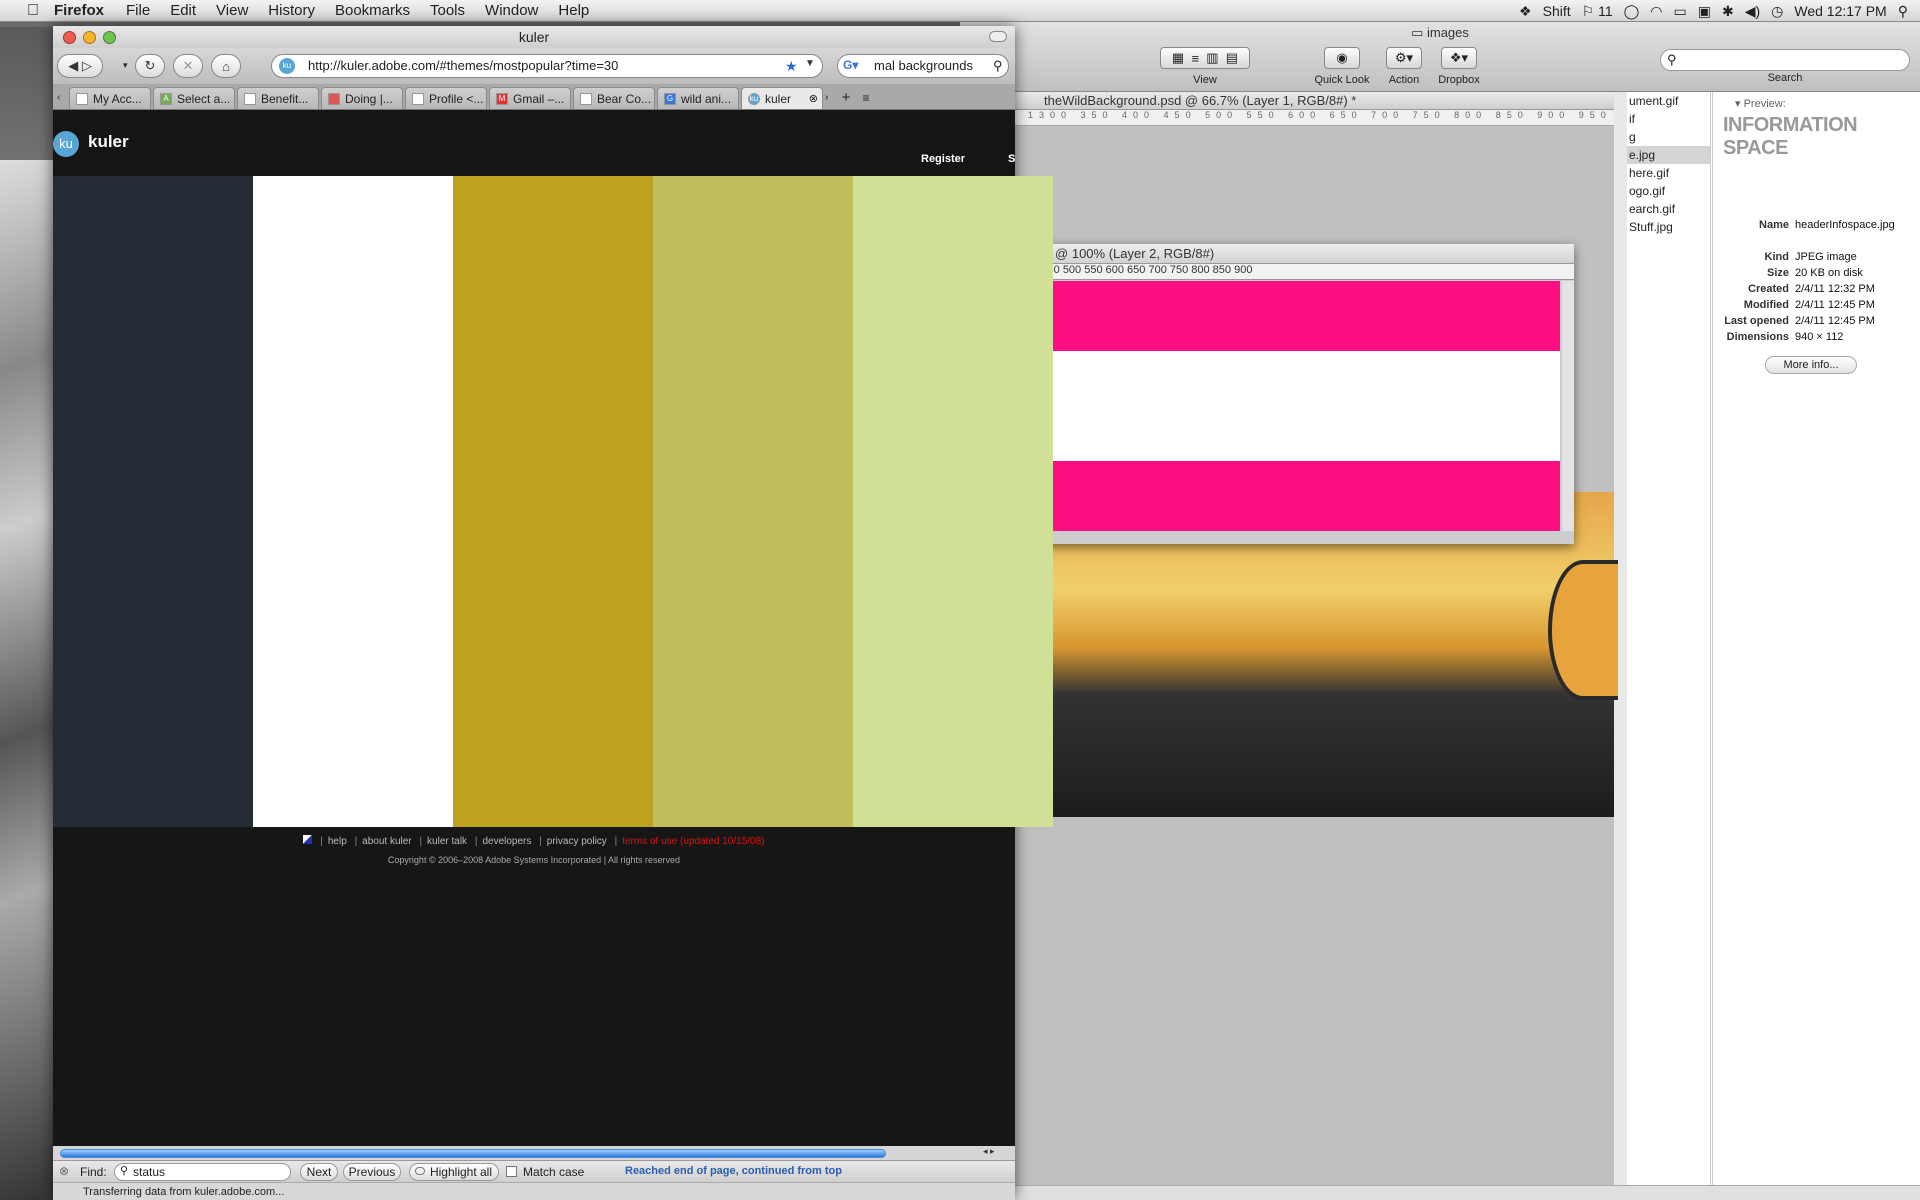 The image size is (1920, 1200). What do you see at coordinates (80, 66) in the screenshot?
I see `back-forward-button: ◀ ▷` at bounding box center [80, 66].